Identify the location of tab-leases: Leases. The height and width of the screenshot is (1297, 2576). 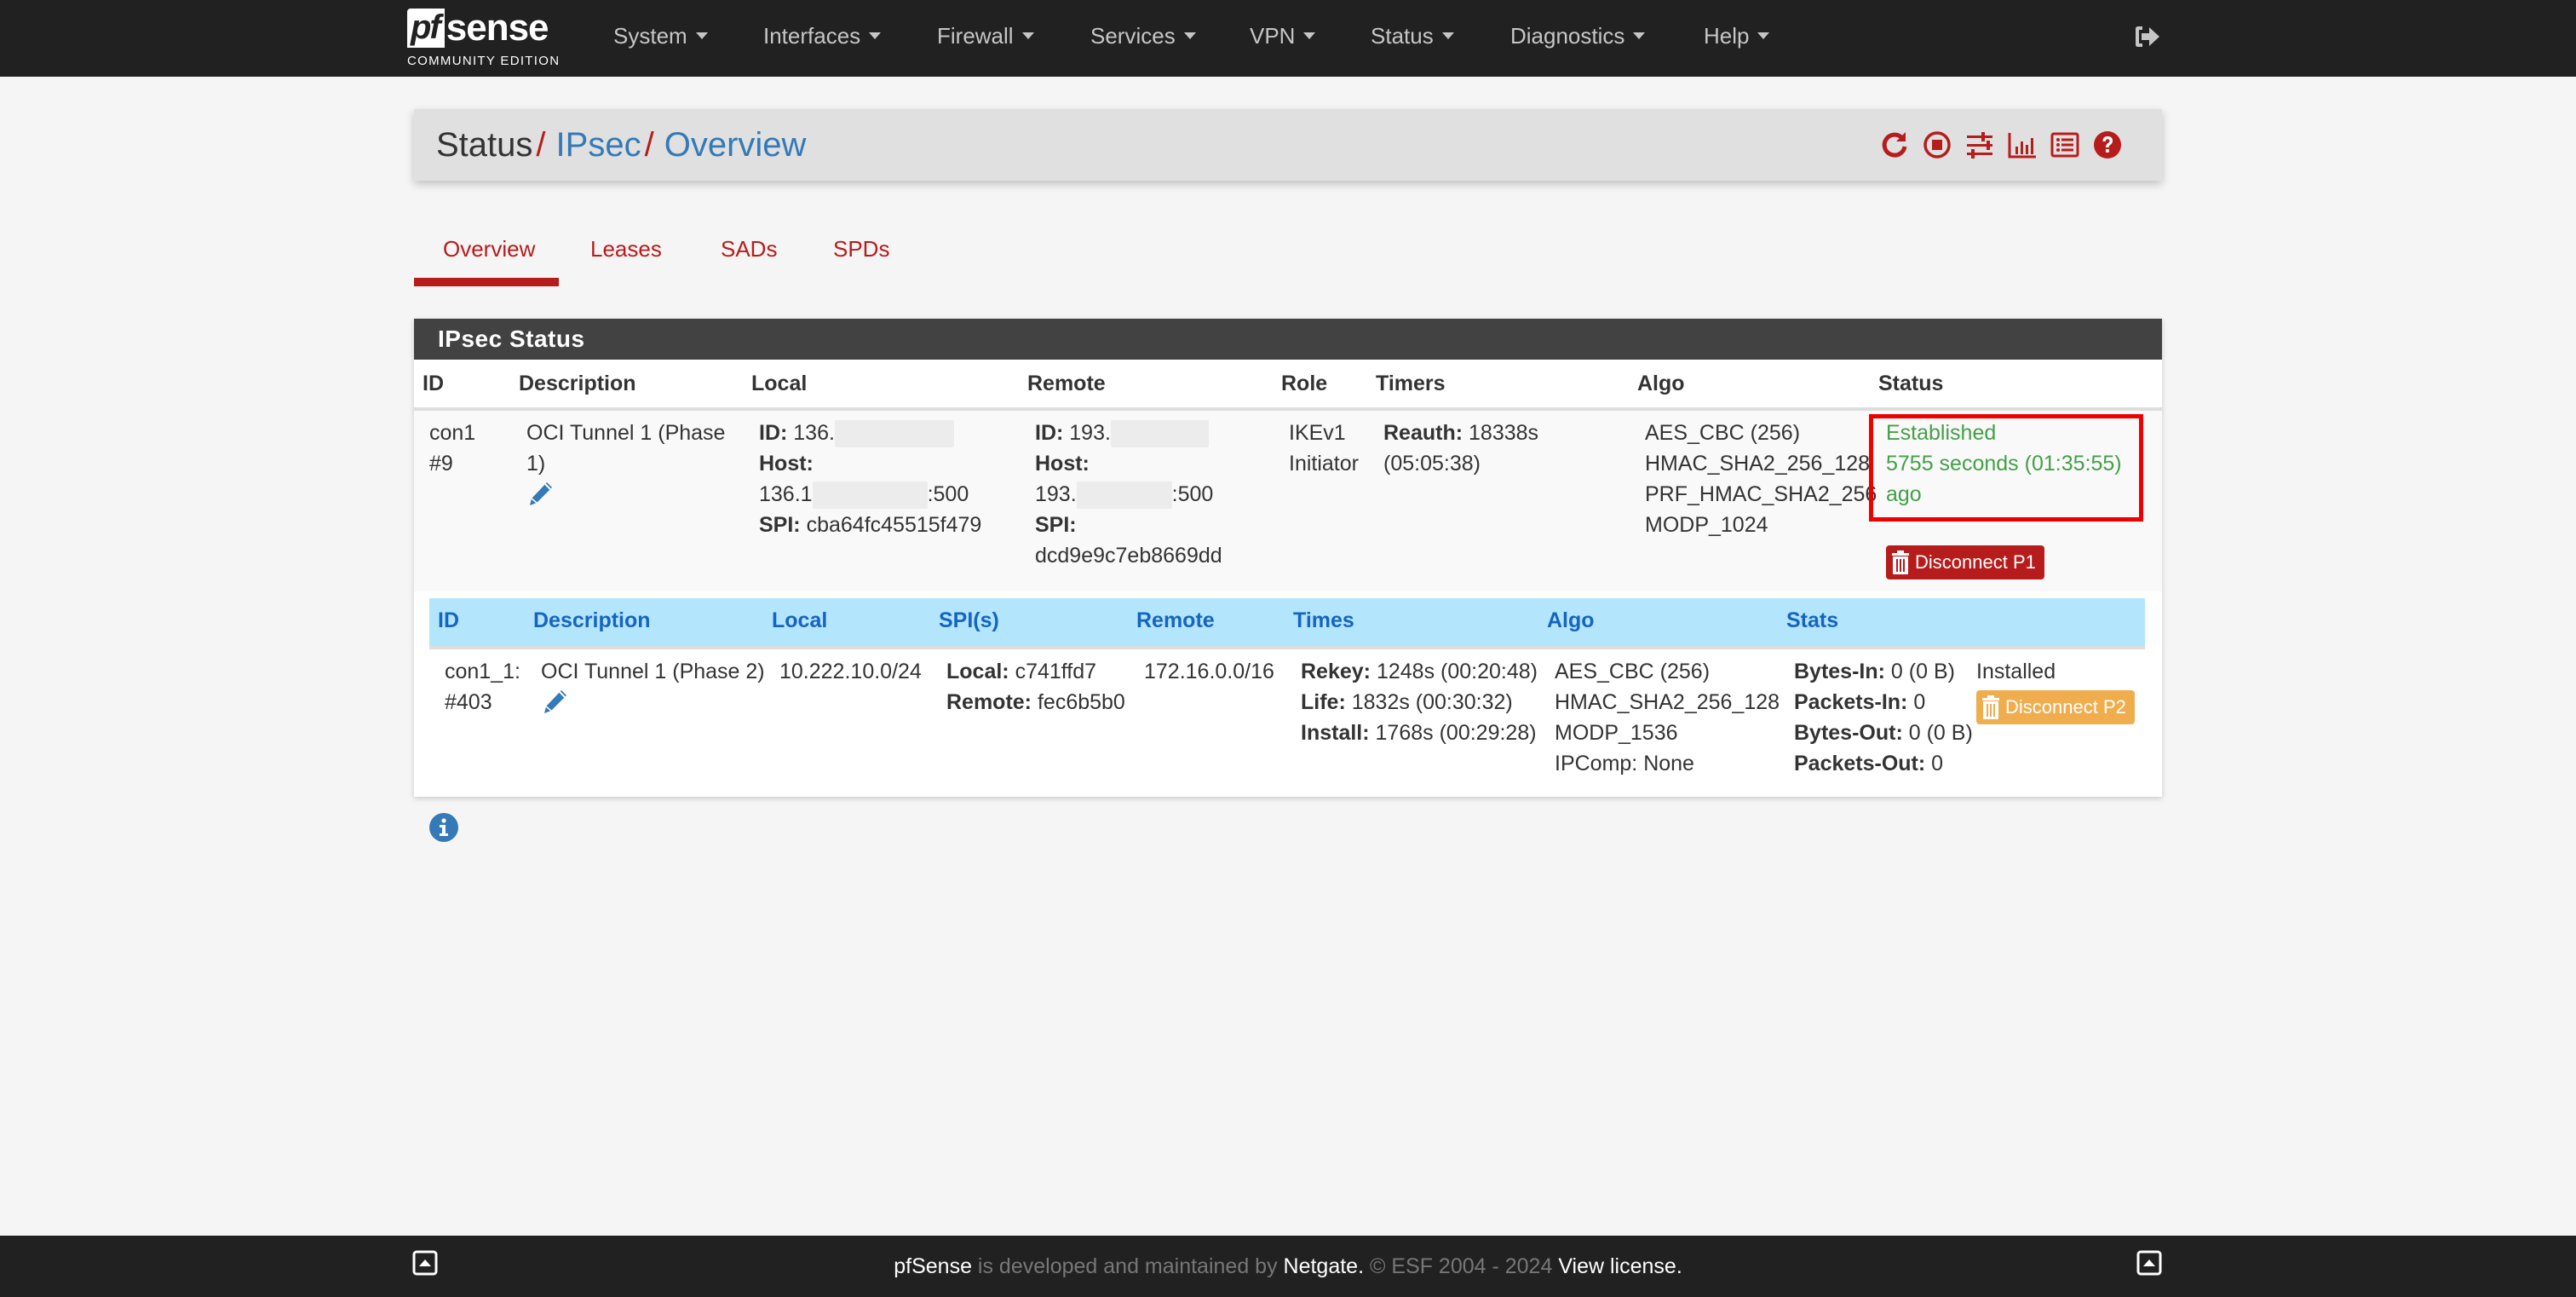
(626, 248).